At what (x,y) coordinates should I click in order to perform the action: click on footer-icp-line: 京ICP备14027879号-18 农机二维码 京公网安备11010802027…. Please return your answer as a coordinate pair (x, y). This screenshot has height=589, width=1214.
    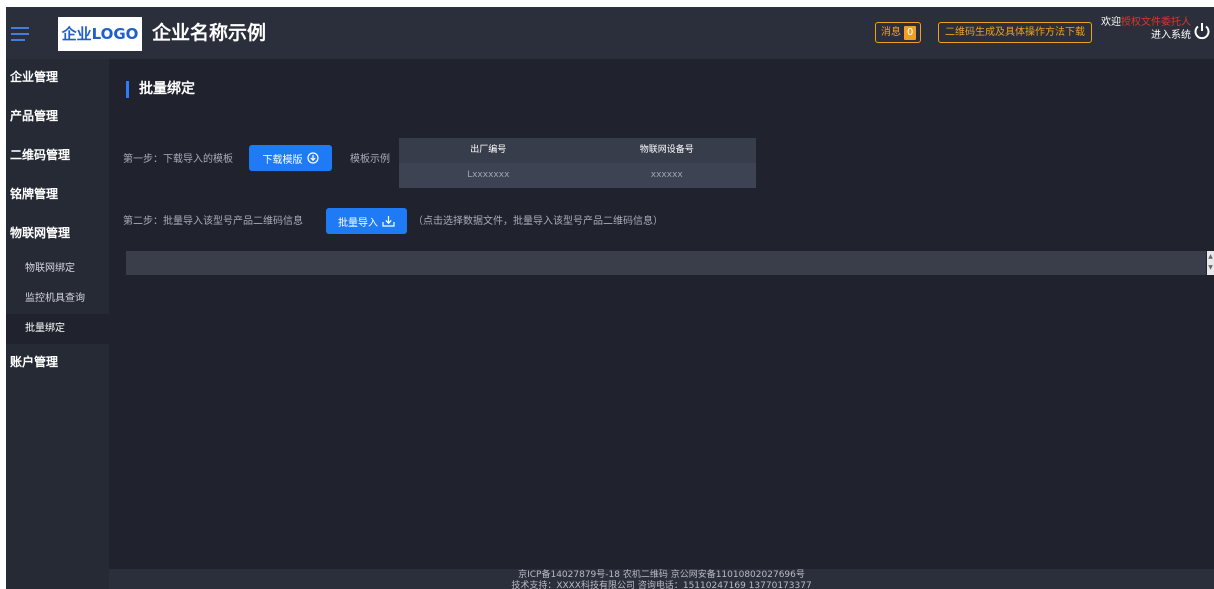
    Looking at the image, I should click on (661, 575).